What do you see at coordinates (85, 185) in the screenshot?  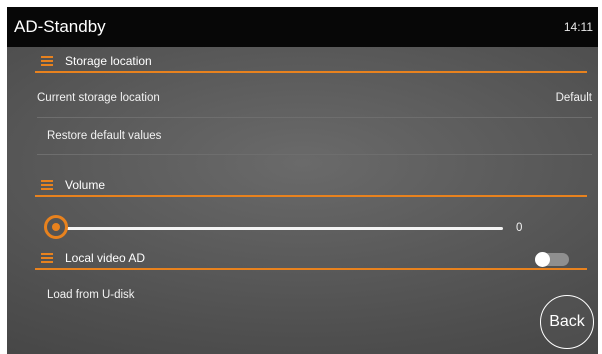 I see `section-title-volume: Volume` at bounding box center [85, 185].